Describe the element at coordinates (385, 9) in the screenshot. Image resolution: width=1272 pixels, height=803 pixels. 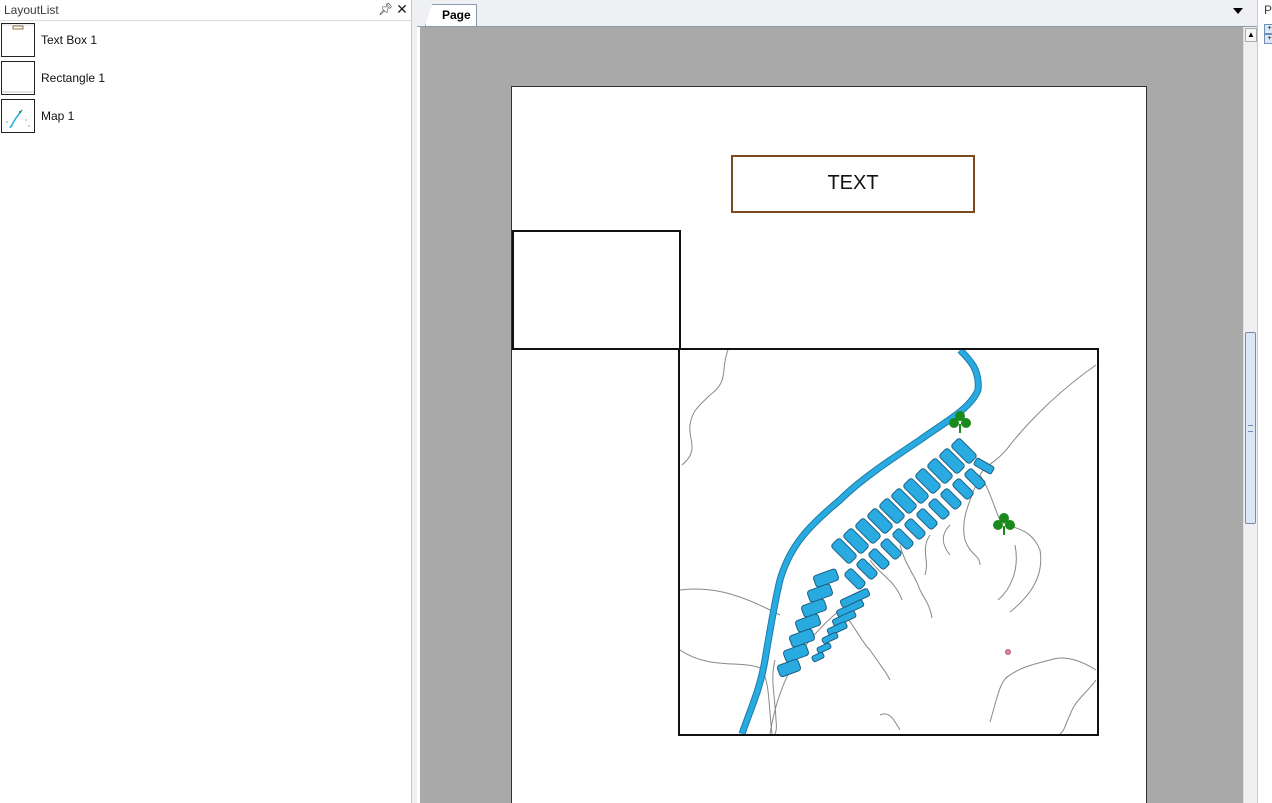
I see `pin-icon: 📌︎` at that location.